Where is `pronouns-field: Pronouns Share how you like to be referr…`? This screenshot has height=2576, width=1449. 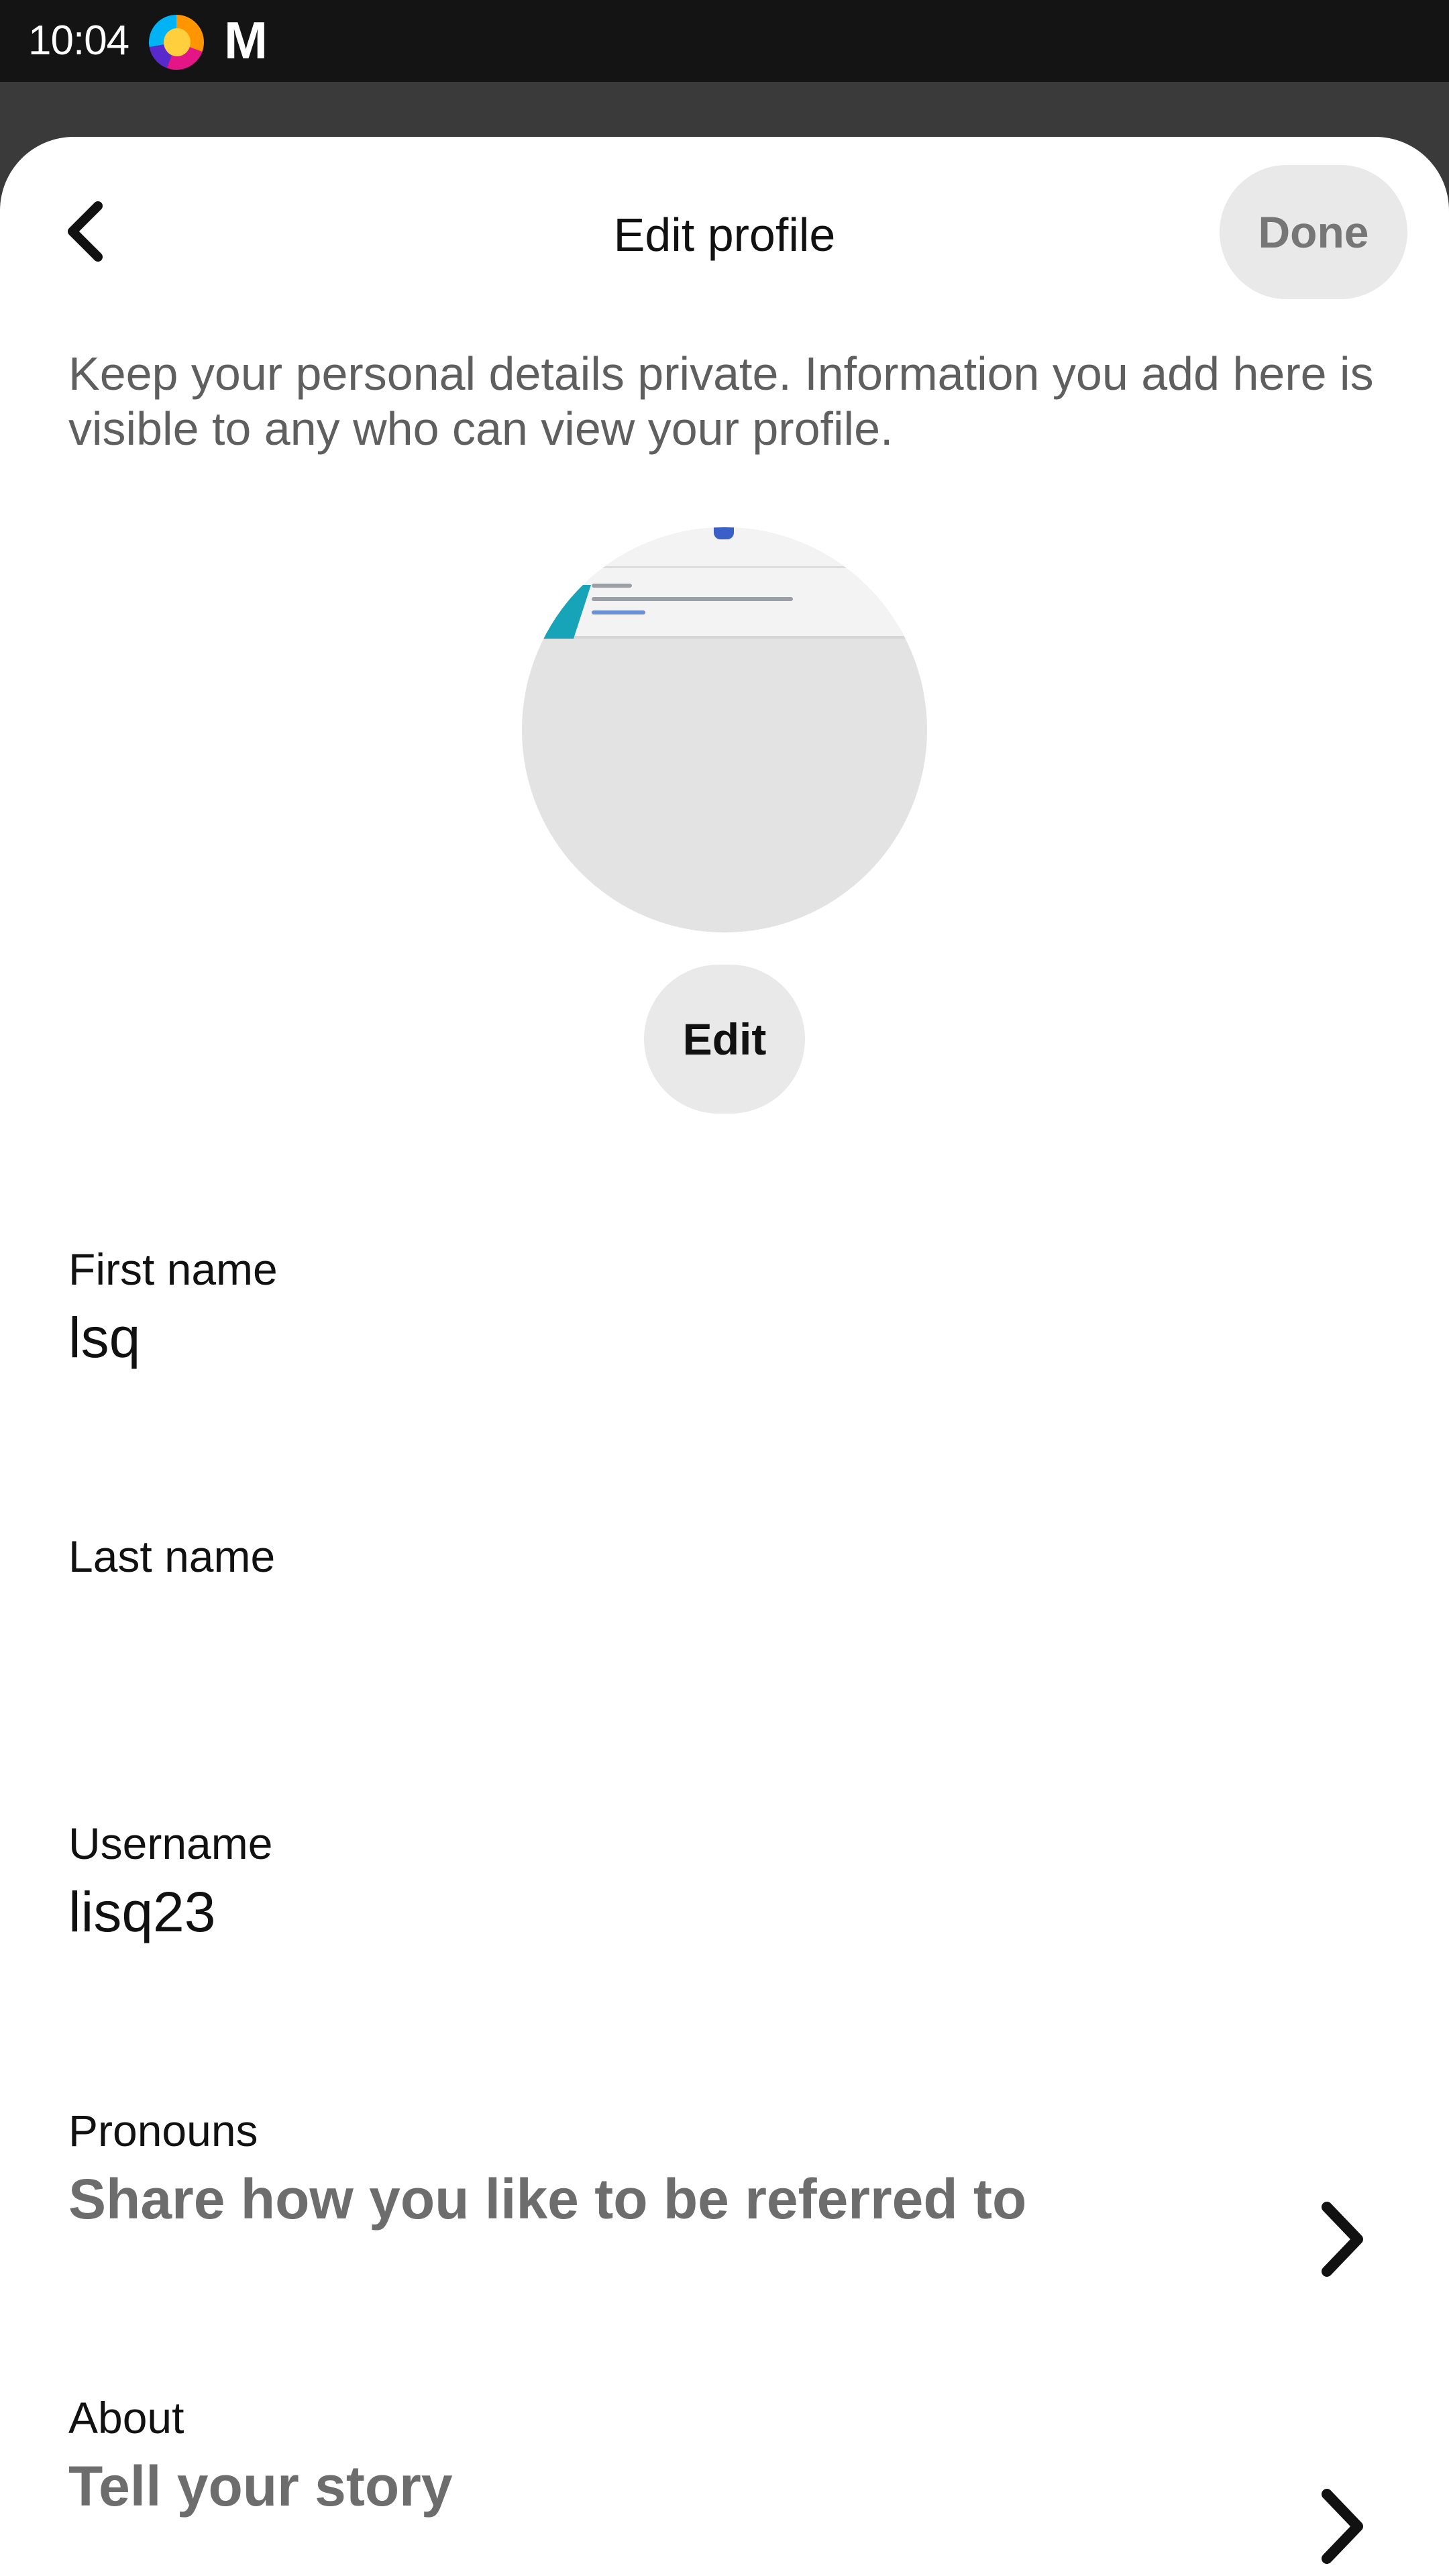 pronouns-field: Pronouns Share how you like to be referr… is located at coordinates (725, 2168).